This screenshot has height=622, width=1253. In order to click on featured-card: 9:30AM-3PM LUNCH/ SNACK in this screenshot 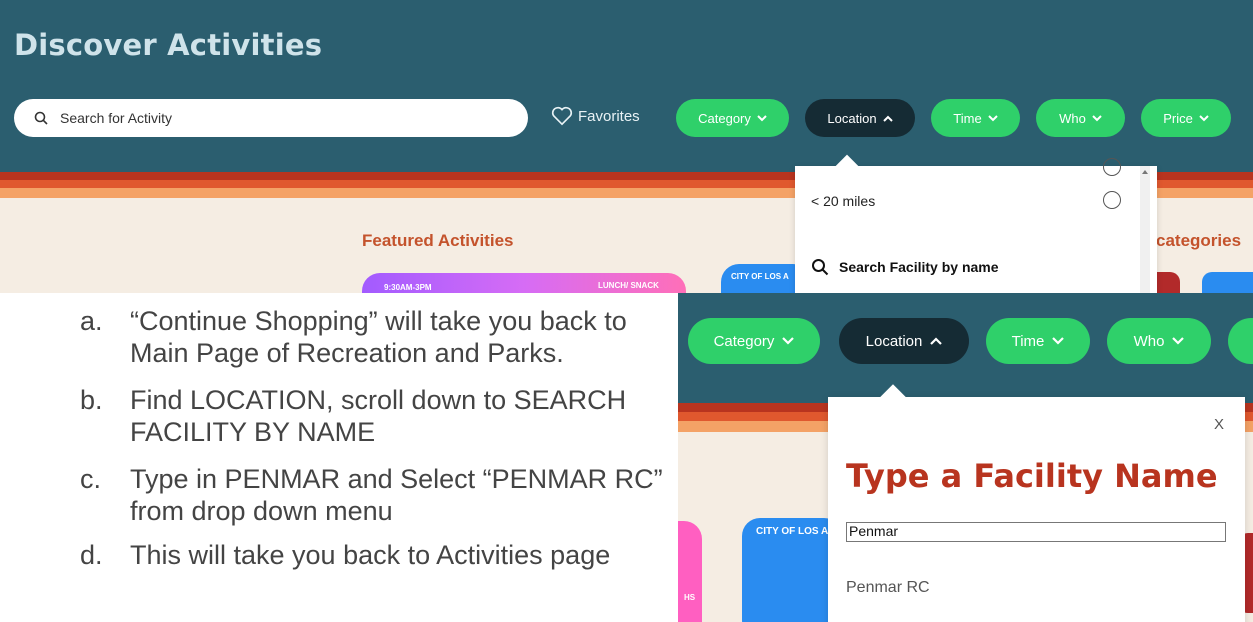, I will do `click(524, 283)`.